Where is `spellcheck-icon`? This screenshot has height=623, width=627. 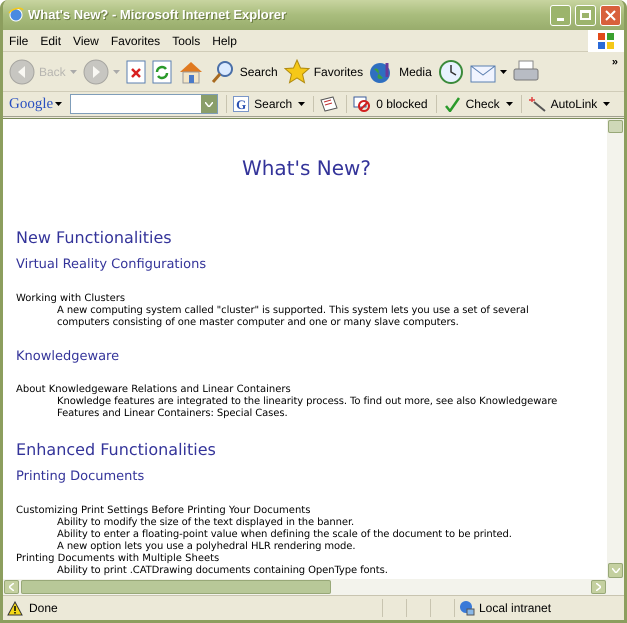 spellcheck-icon is located at coordinates (451, 104).